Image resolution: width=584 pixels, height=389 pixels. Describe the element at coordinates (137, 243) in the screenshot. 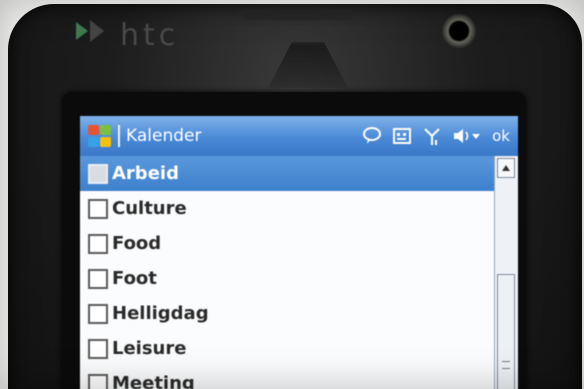

I see `category-label: Food` at that location.